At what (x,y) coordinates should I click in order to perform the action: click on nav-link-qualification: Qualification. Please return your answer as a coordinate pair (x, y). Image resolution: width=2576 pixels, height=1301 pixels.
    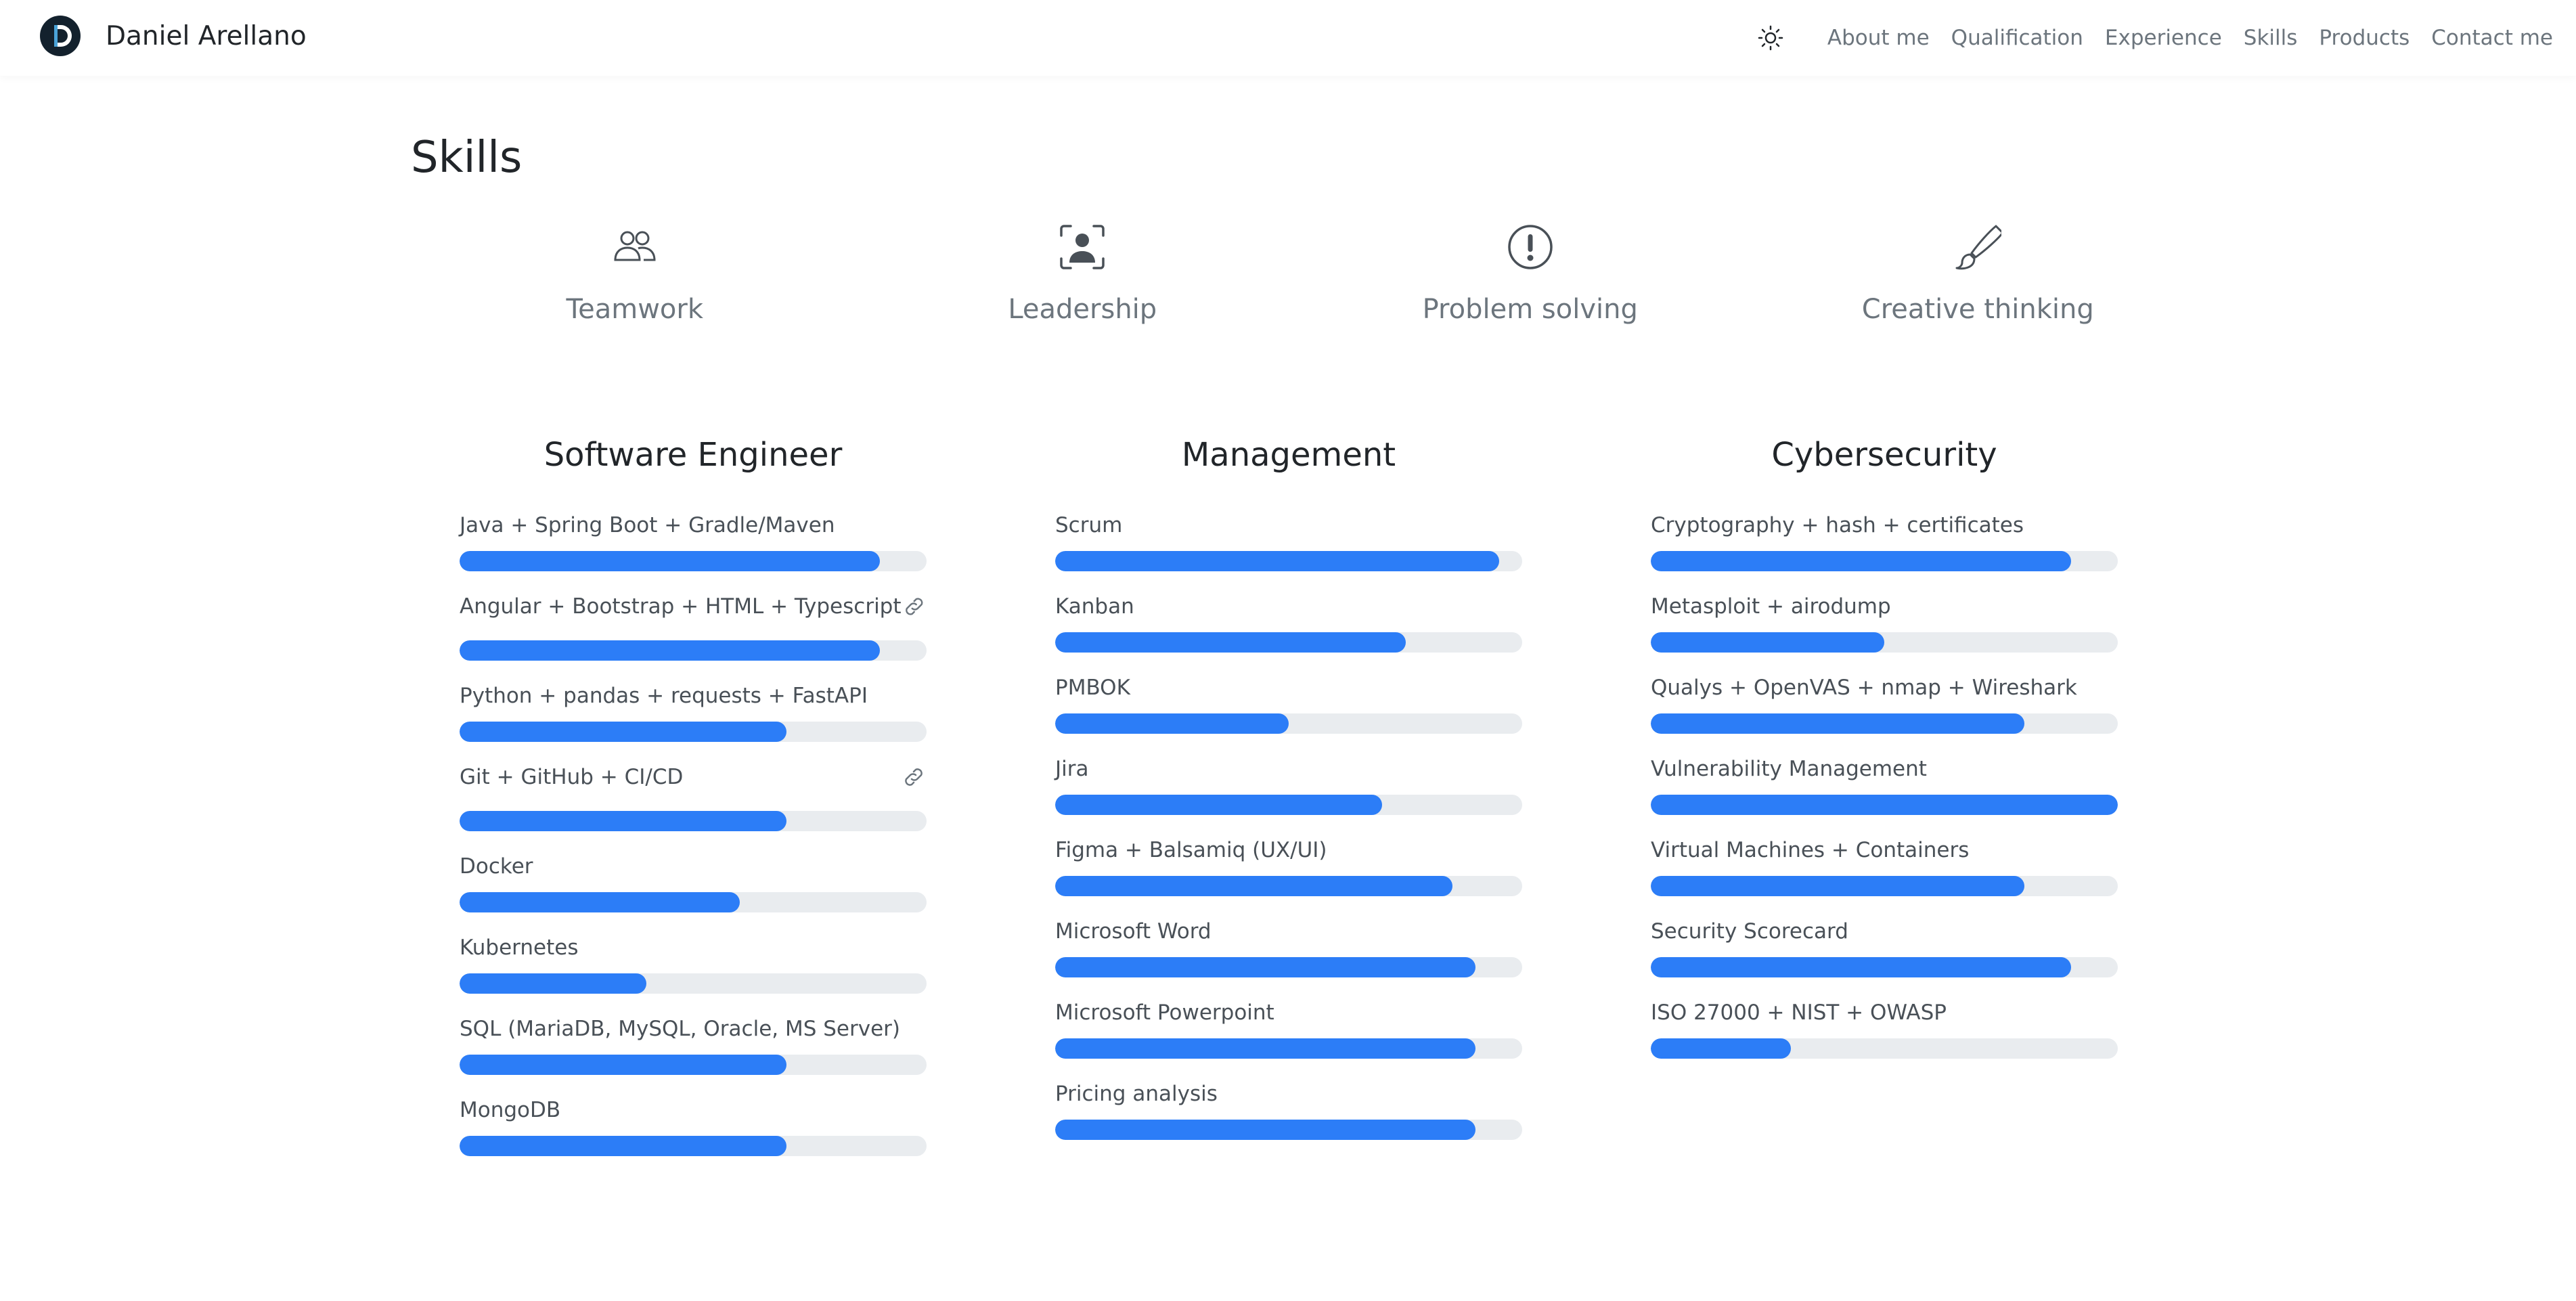
    Looking at the image, I should click on (2017, 38).